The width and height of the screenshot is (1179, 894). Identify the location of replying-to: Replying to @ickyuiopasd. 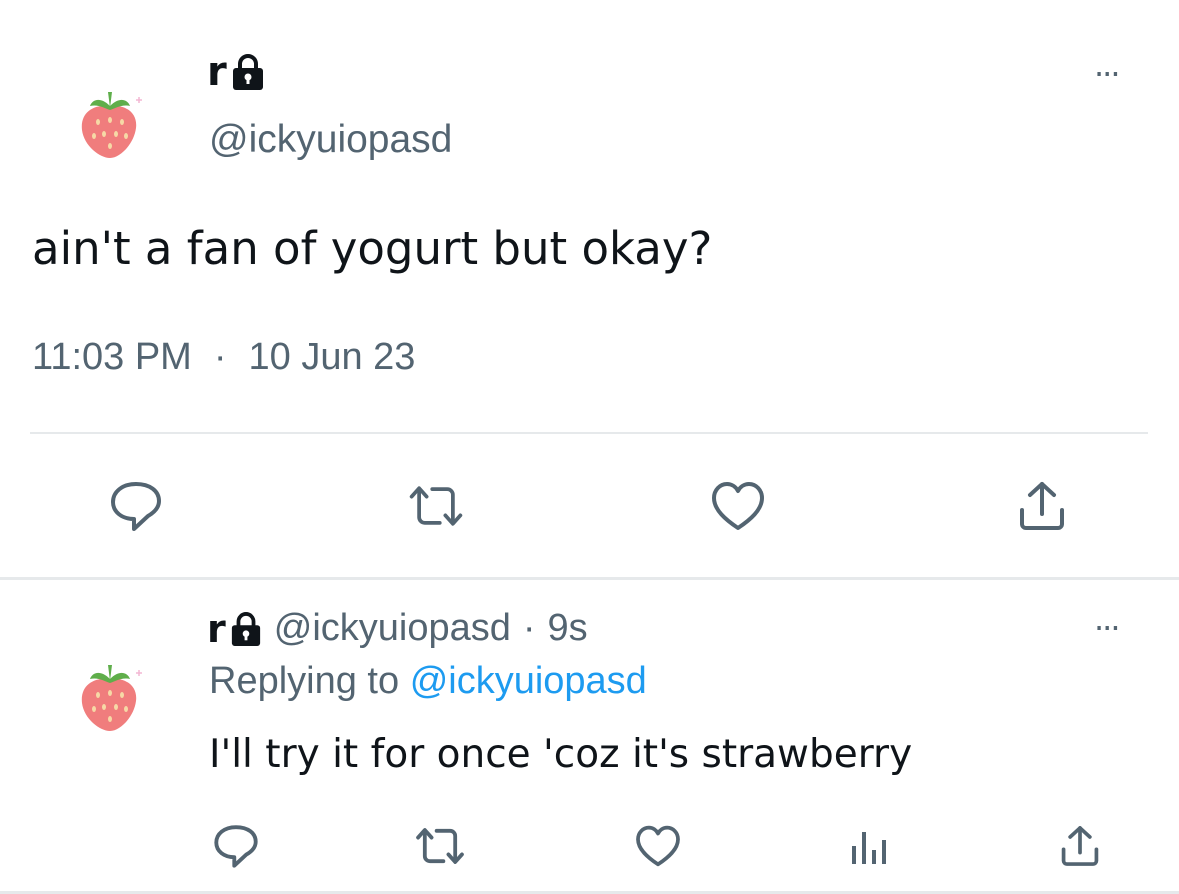
(428, 681).